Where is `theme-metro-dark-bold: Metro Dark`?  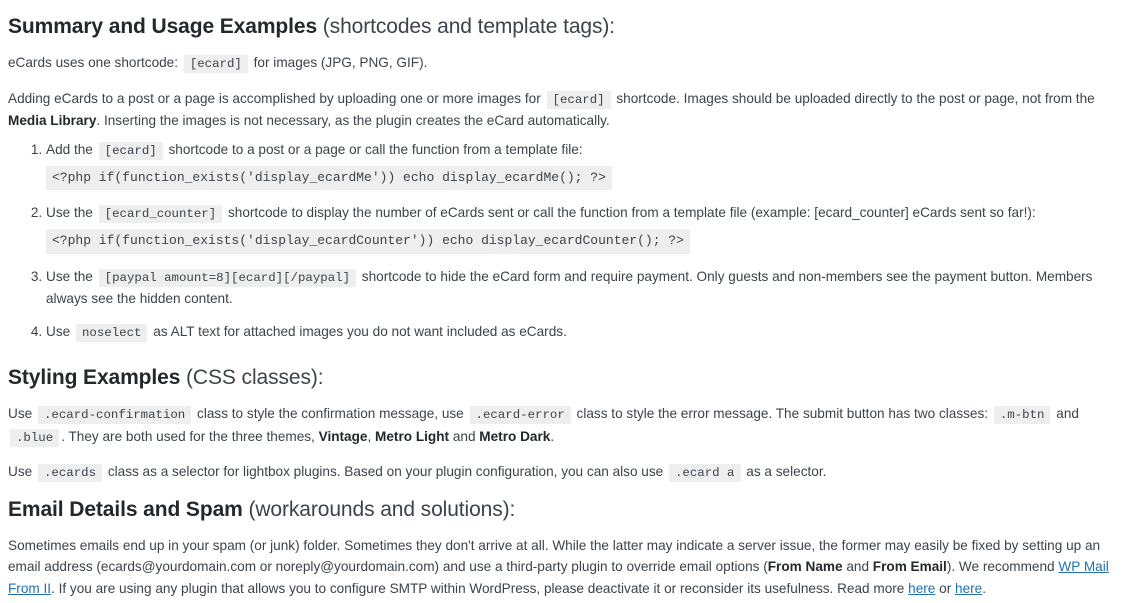
theme-metro-dark-bold: Metro Dark is located at coordinates (515, 436).